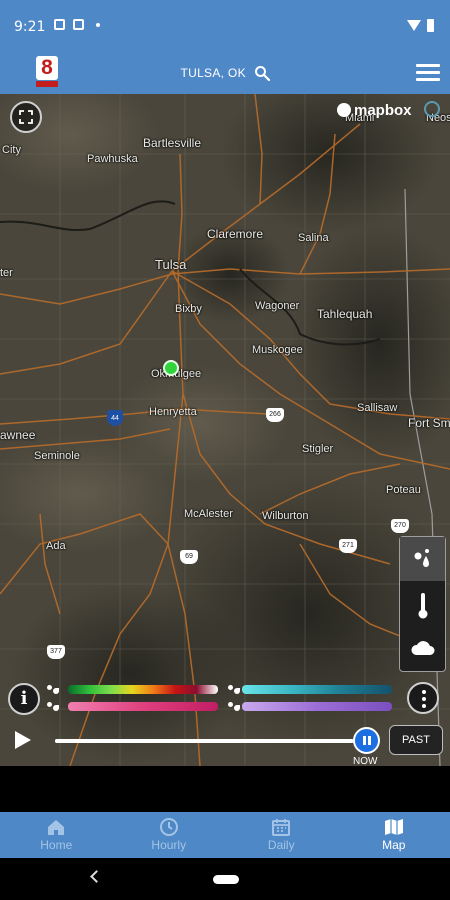 The height and width of the screenshot is (900, 450). I want to click on highway-69-shield: 69, so click(189, 557).